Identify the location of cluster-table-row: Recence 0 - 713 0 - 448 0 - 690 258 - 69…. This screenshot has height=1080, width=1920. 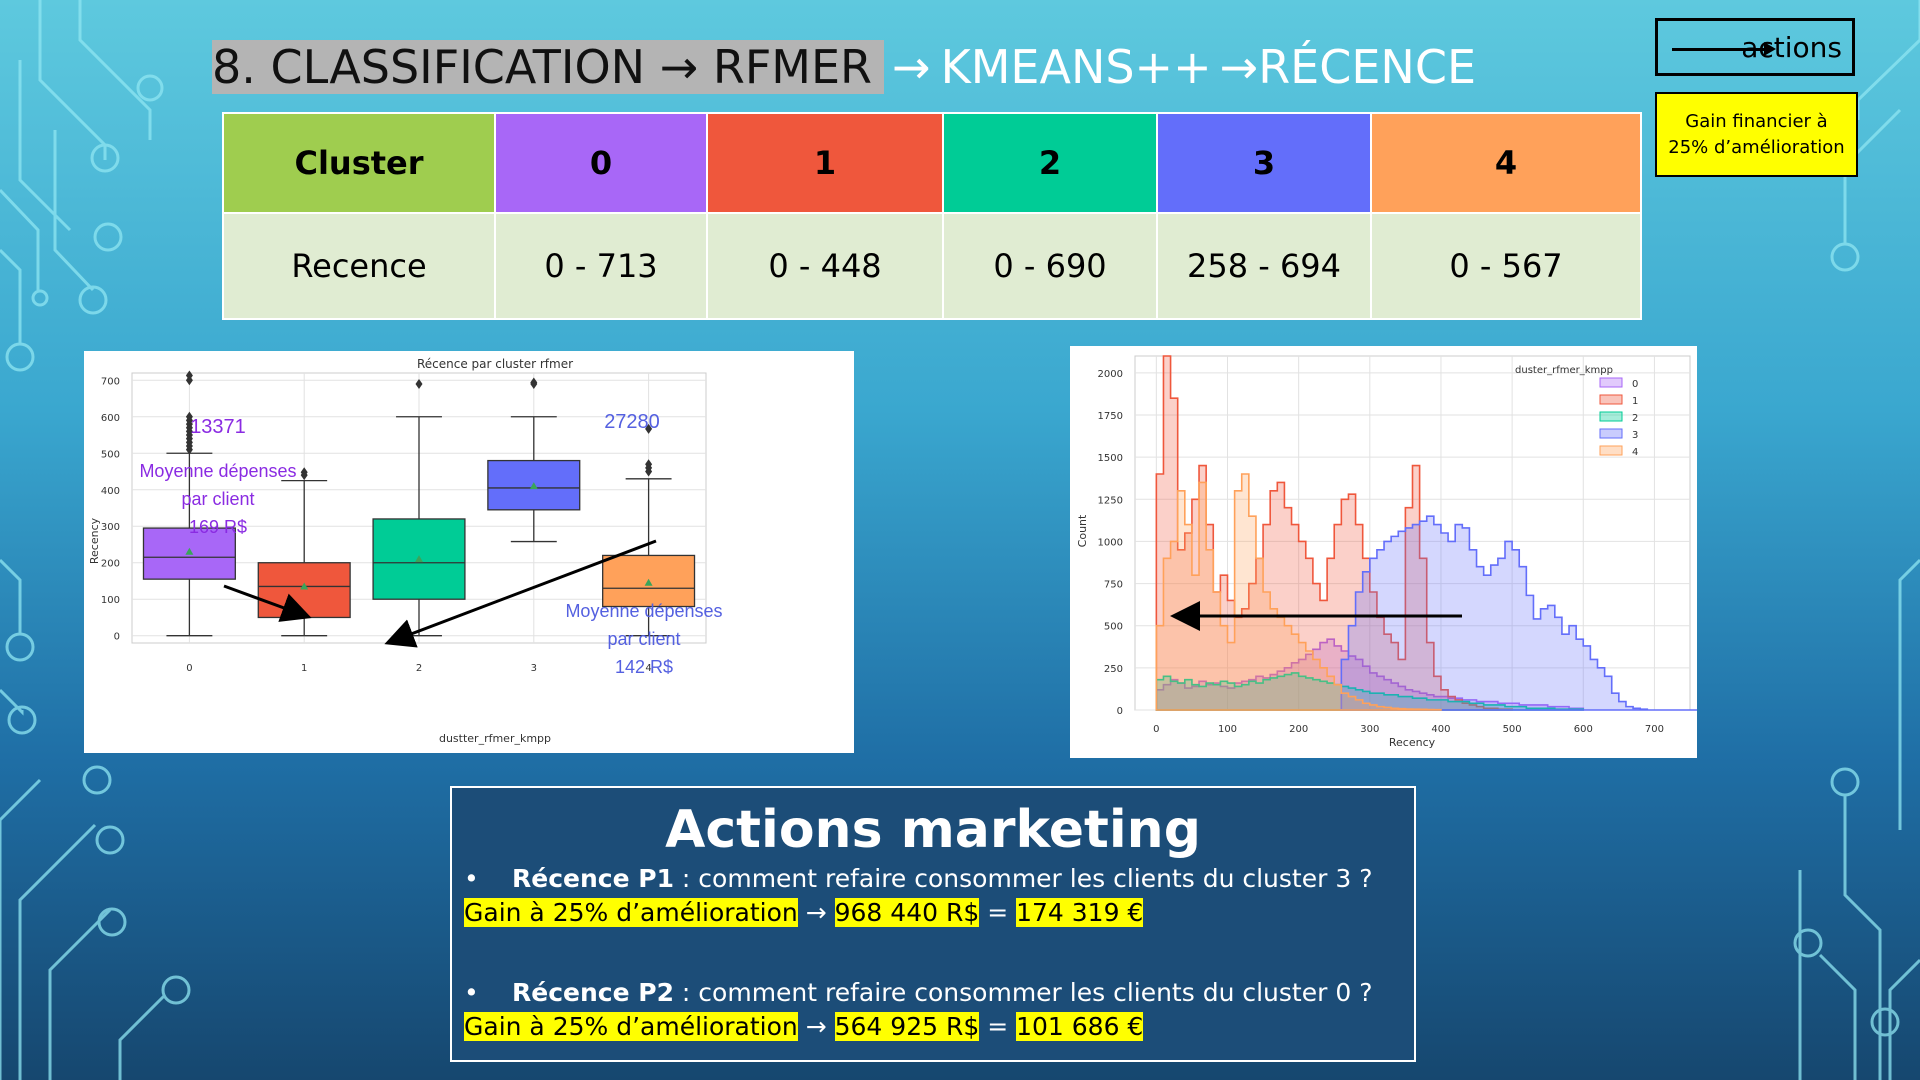
(932, 266).